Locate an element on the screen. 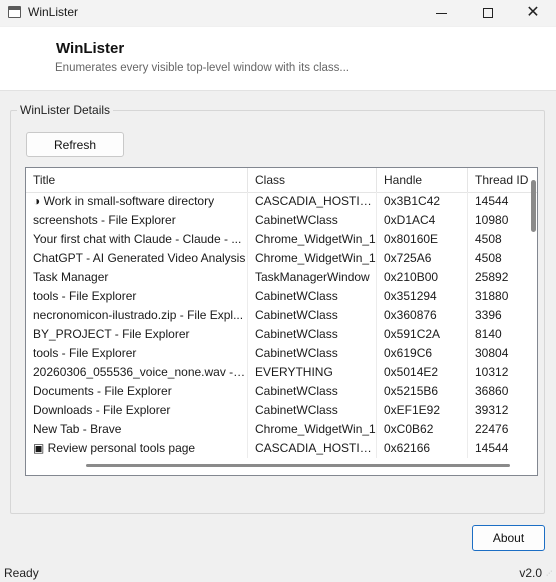  title-bar: WinLister ✕ is located at coordinates (278, 13).